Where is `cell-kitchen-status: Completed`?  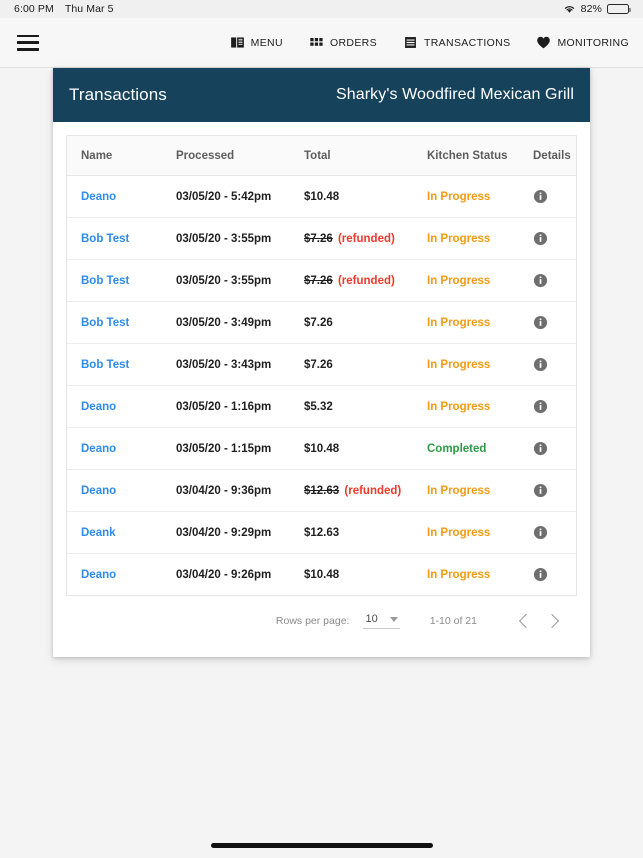 cell-kitchen-status: Completed is located at coordinates (480, 448).